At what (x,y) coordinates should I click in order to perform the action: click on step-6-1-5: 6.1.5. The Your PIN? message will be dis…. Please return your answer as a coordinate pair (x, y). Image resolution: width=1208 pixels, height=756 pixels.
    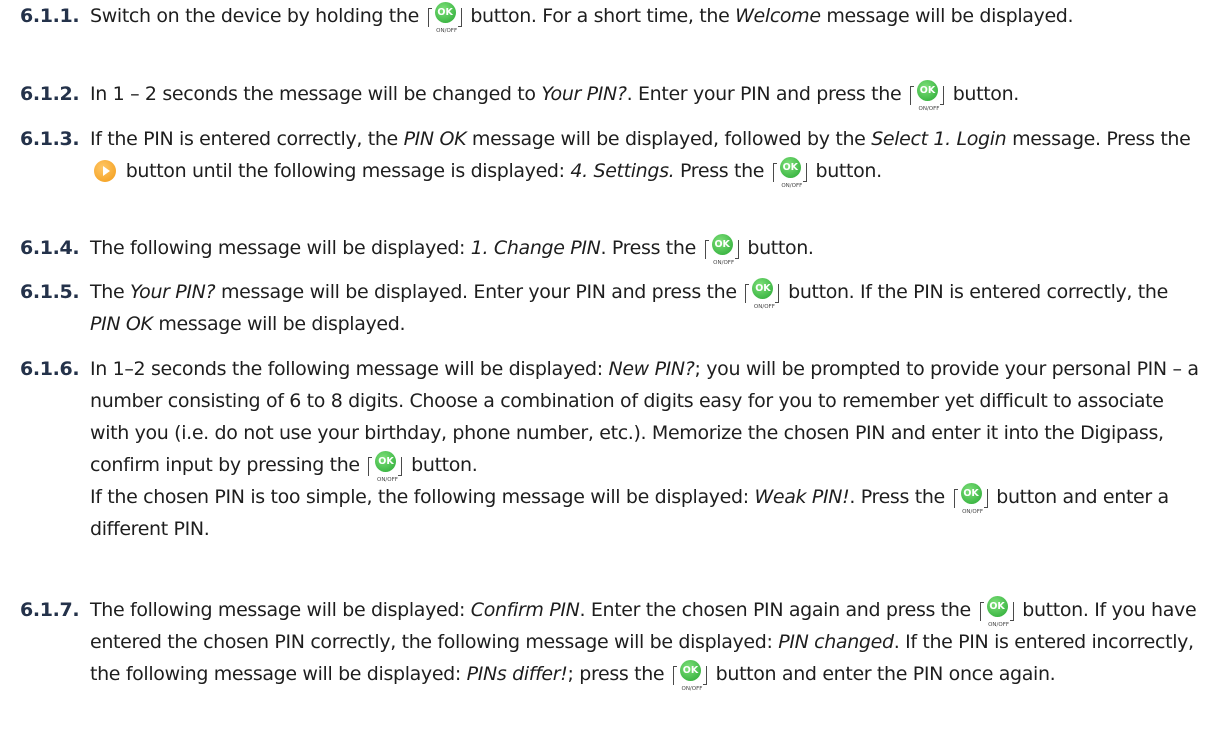
    Looking at the image, I should click on (610, 308).